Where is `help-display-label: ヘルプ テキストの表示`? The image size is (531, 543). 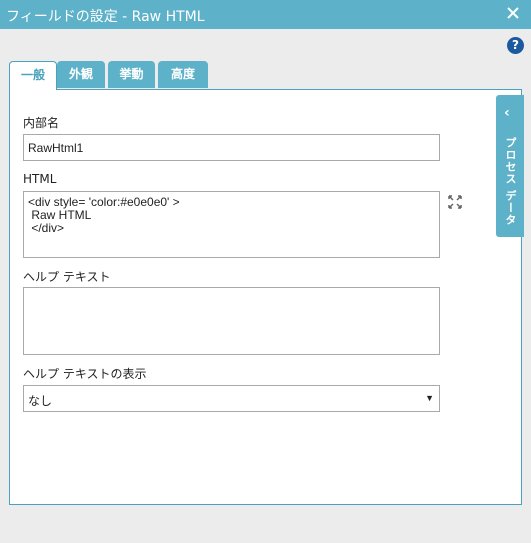
help-display-label: ヘルプ テキストの表示 is located at coordinates (85, 374).